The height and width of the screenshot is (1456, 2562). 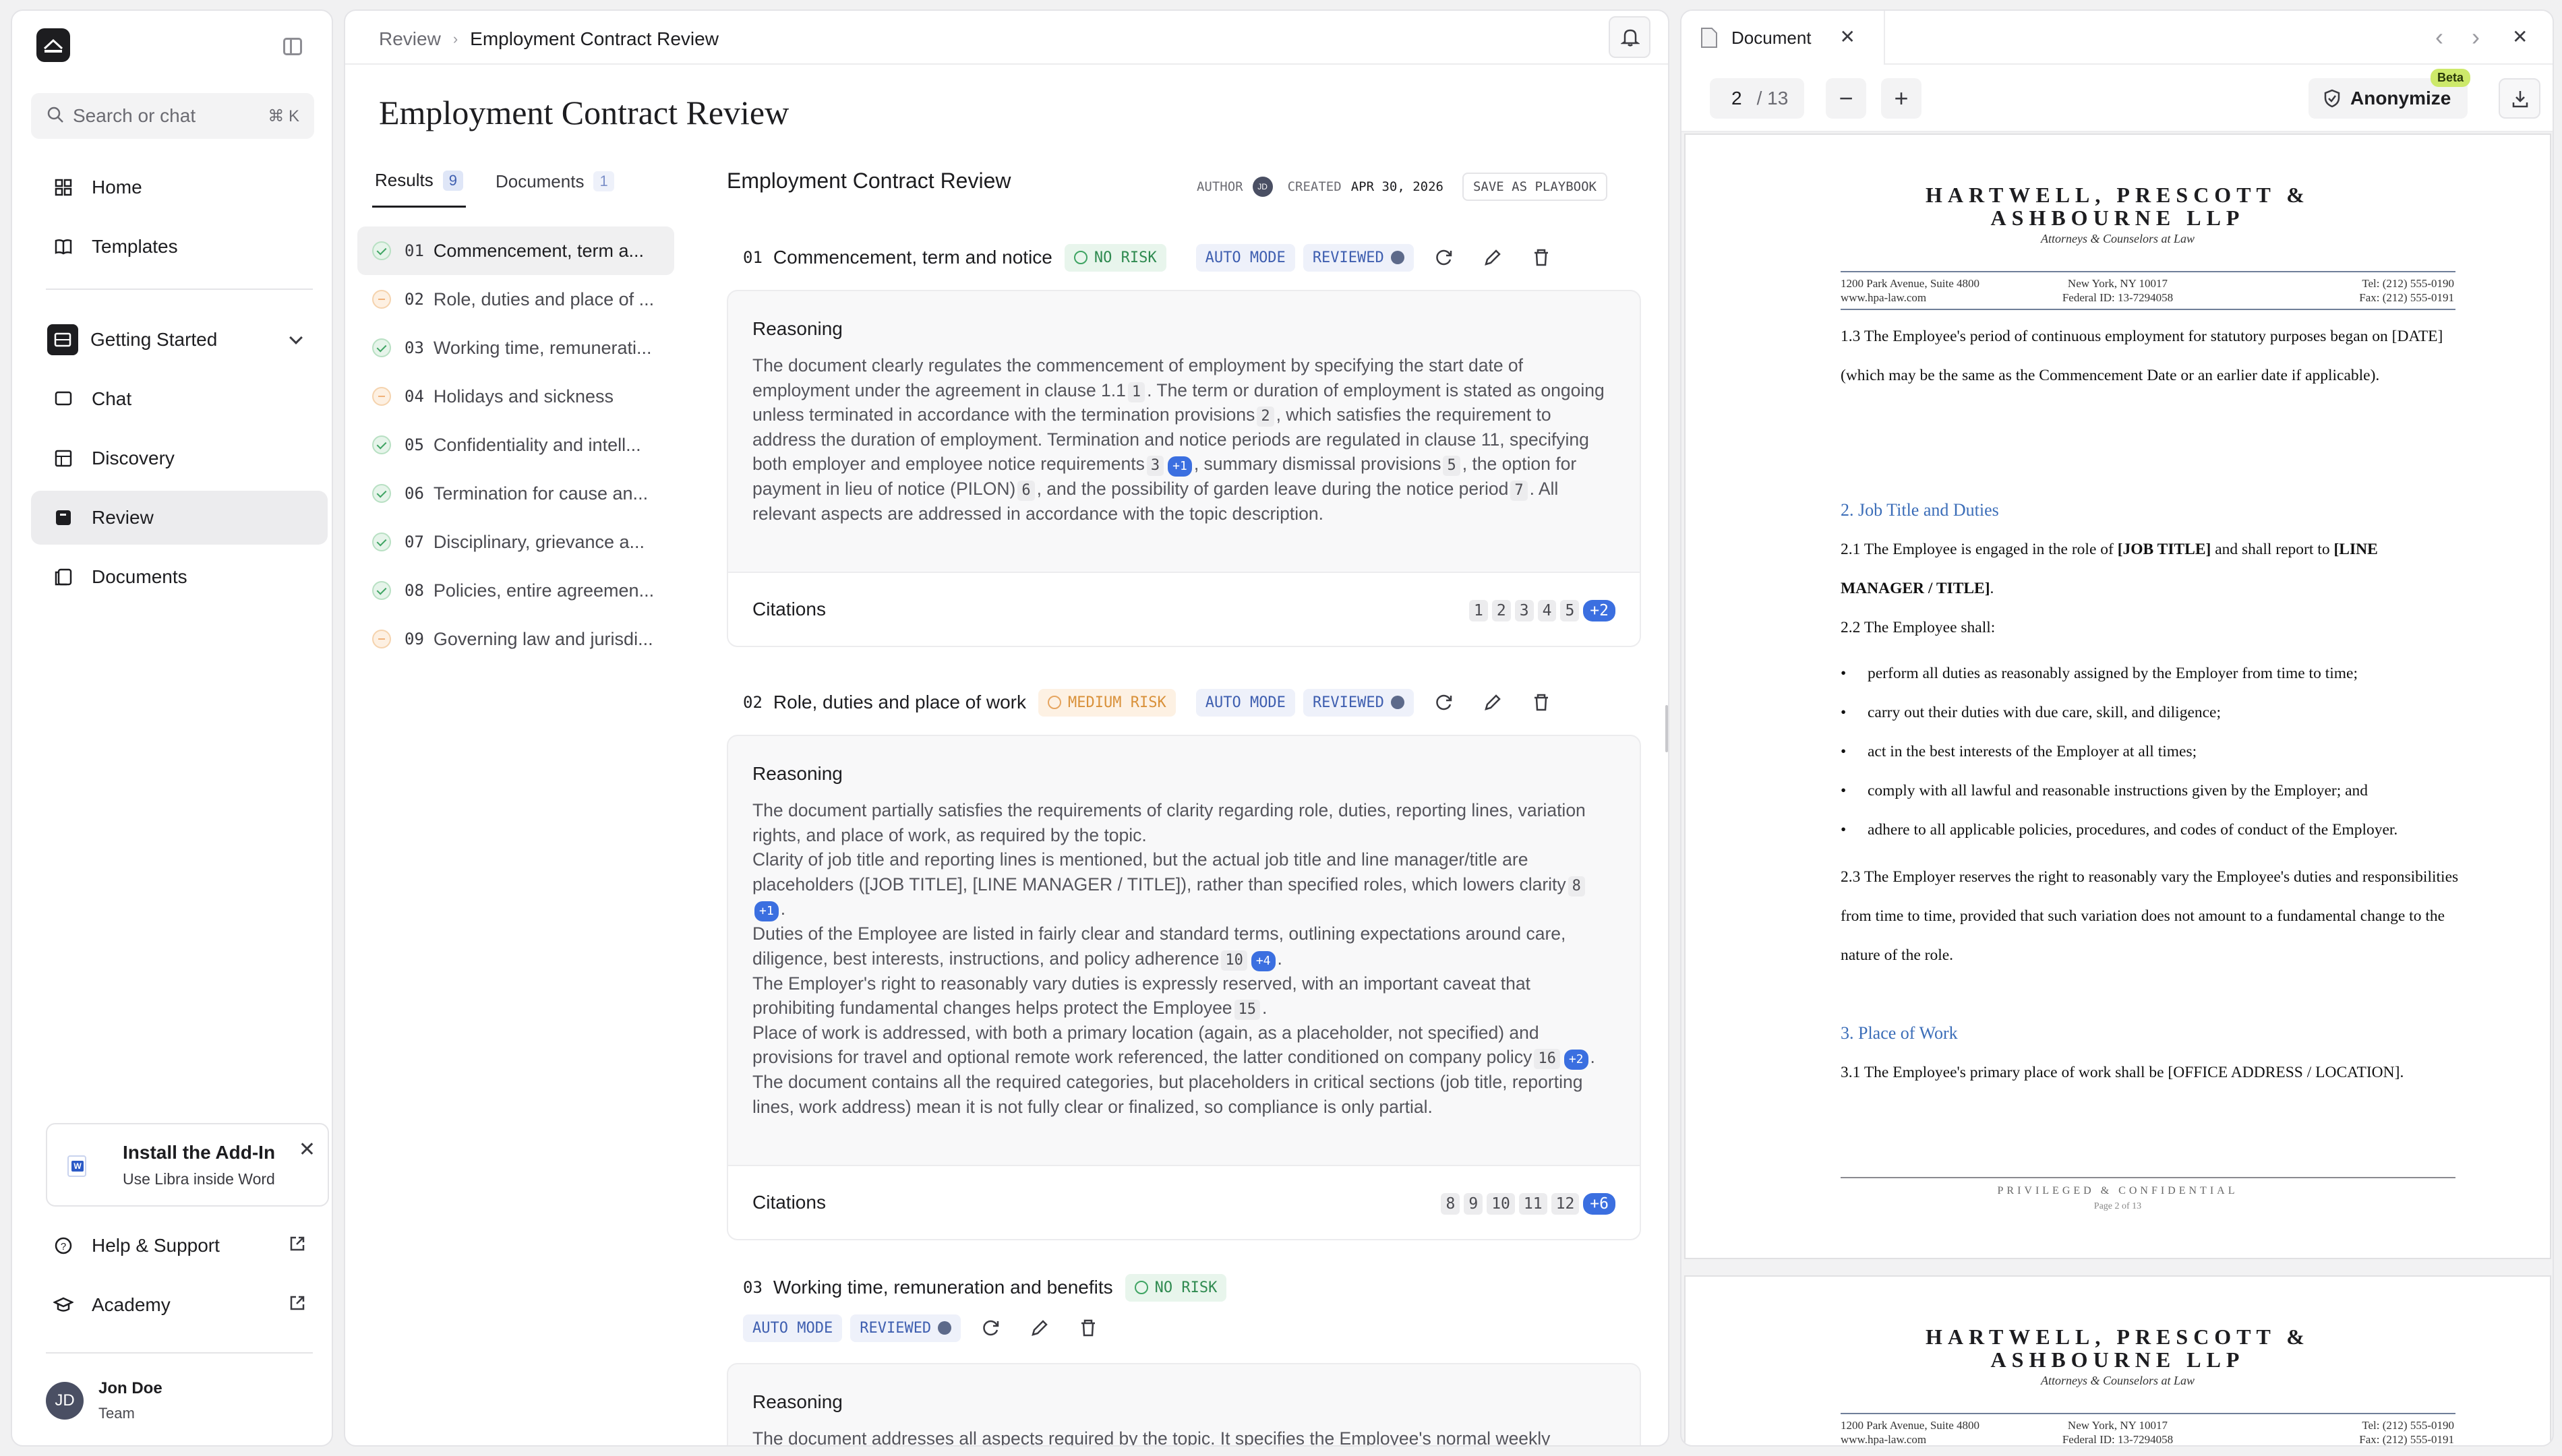 I want to click on risk-label: NO RISK, so click(x=1186, y=1287).